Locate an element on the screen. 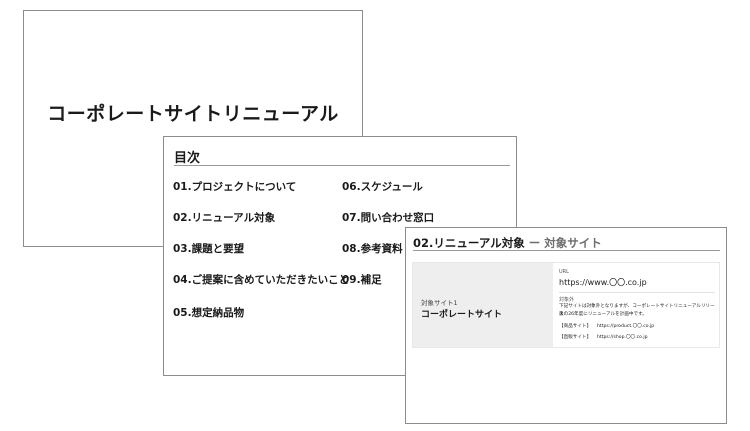  detail-divider is located at coordinates (637, 292).